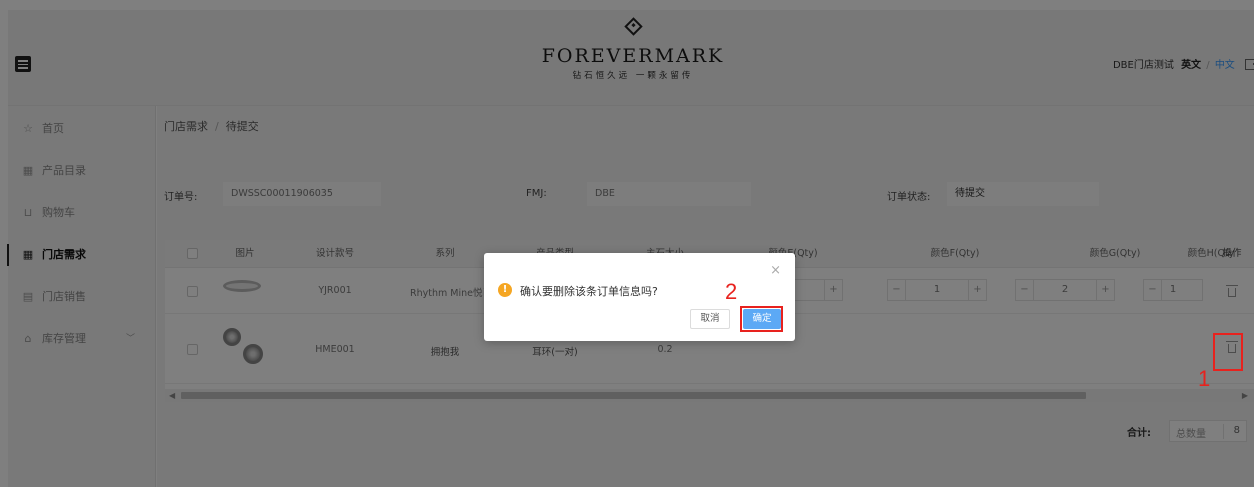 The height and width of the screenshot is (487, 1254). I want to click on annotation-number-1: 1, so click(1204, 378).